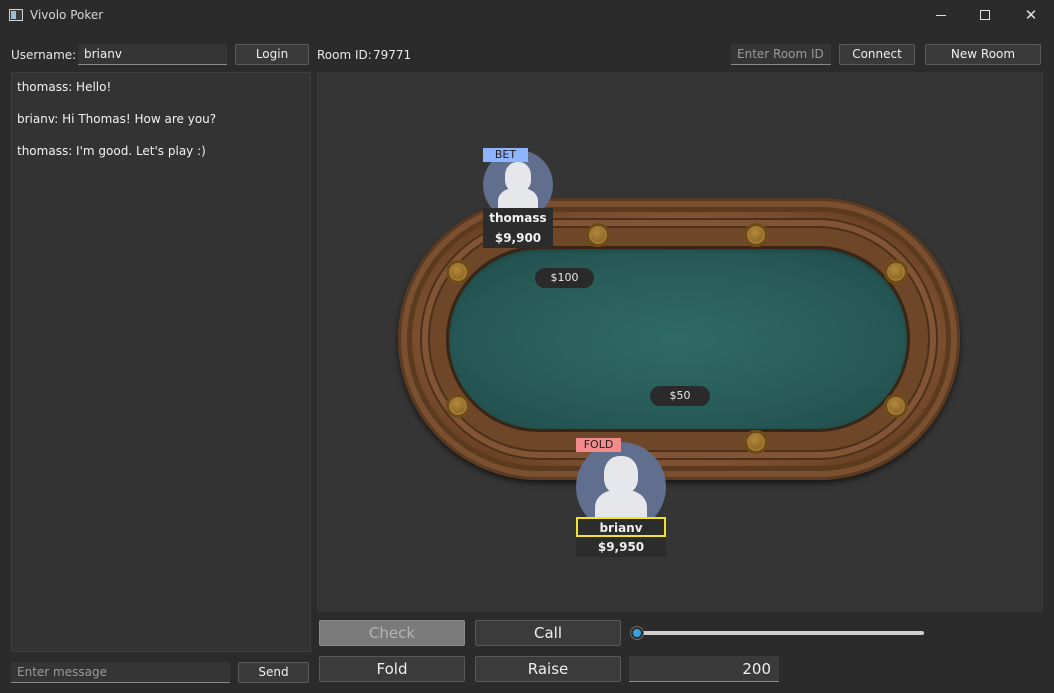 This screenshot has width=1054, height=693. What do you see at coordinates (344, 55) in the screenshot?
I see `room-id-label: Room ID:` at bounding box center [344, 55].